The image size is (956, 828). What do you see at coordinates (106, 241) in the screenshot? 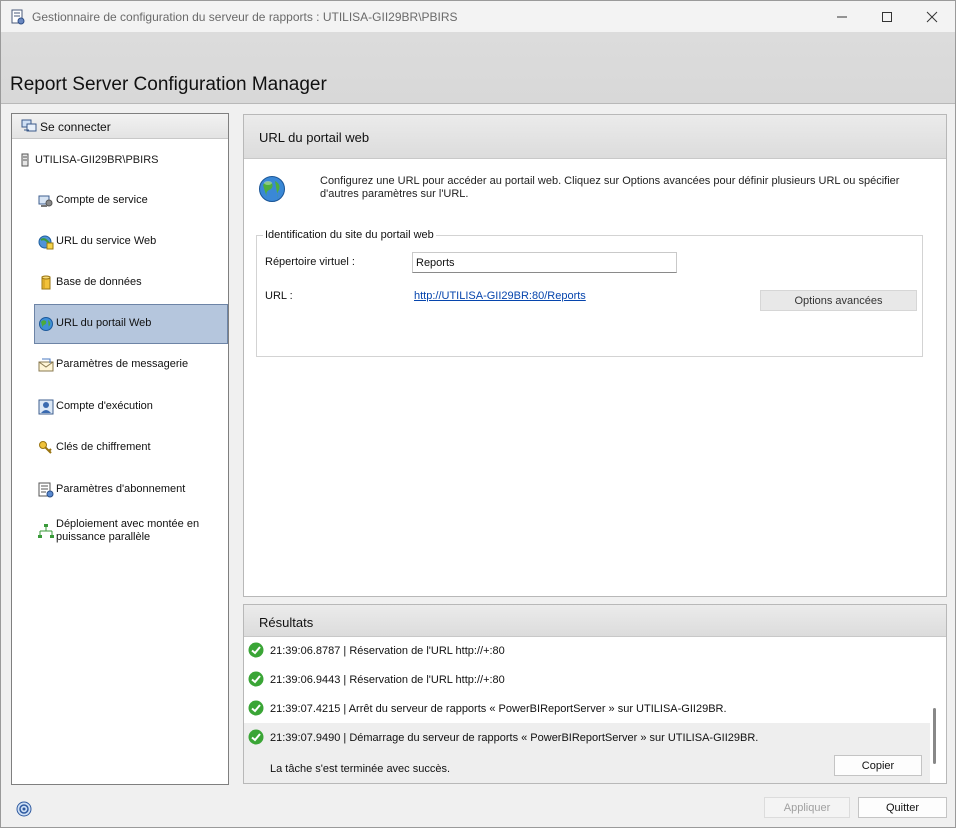
I see `sidebar-item-label: URL du service Web` at bounding box center [106, 241].